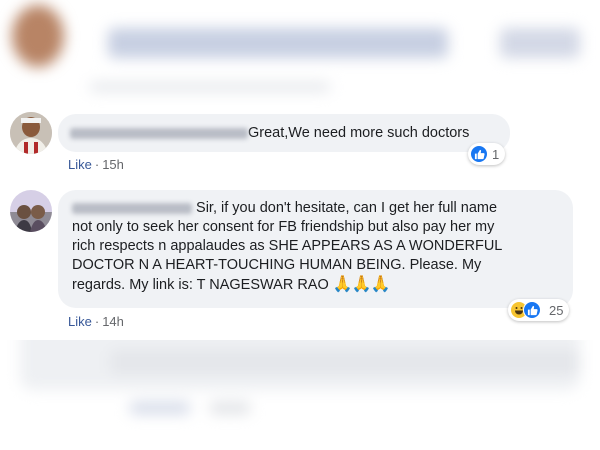 Image resolution: width=600 pixels, height=450 pixels. What do you see at coordinates (113, 321) in the screenshot?
I see `comment-time: 14h` at bounding box center [113, 321].